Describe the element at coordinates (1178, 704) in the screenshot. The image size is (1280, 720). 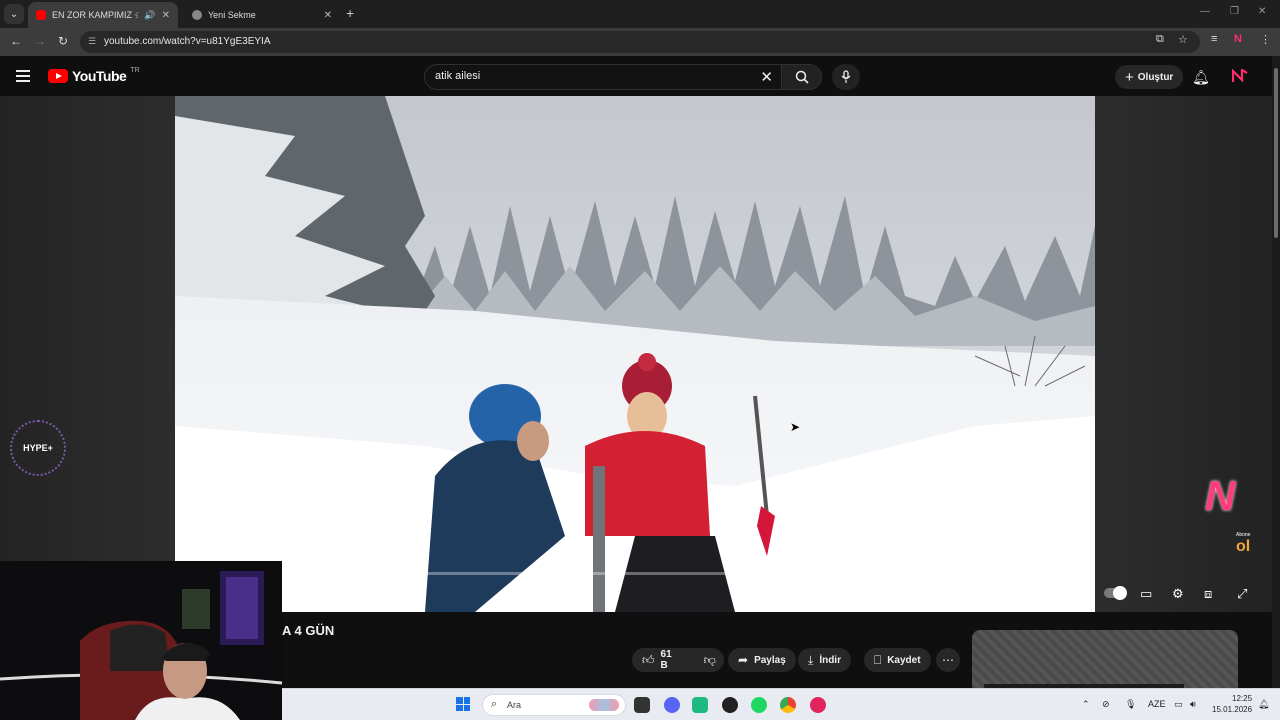
I see `tray-display-icon: ▭` at that location.